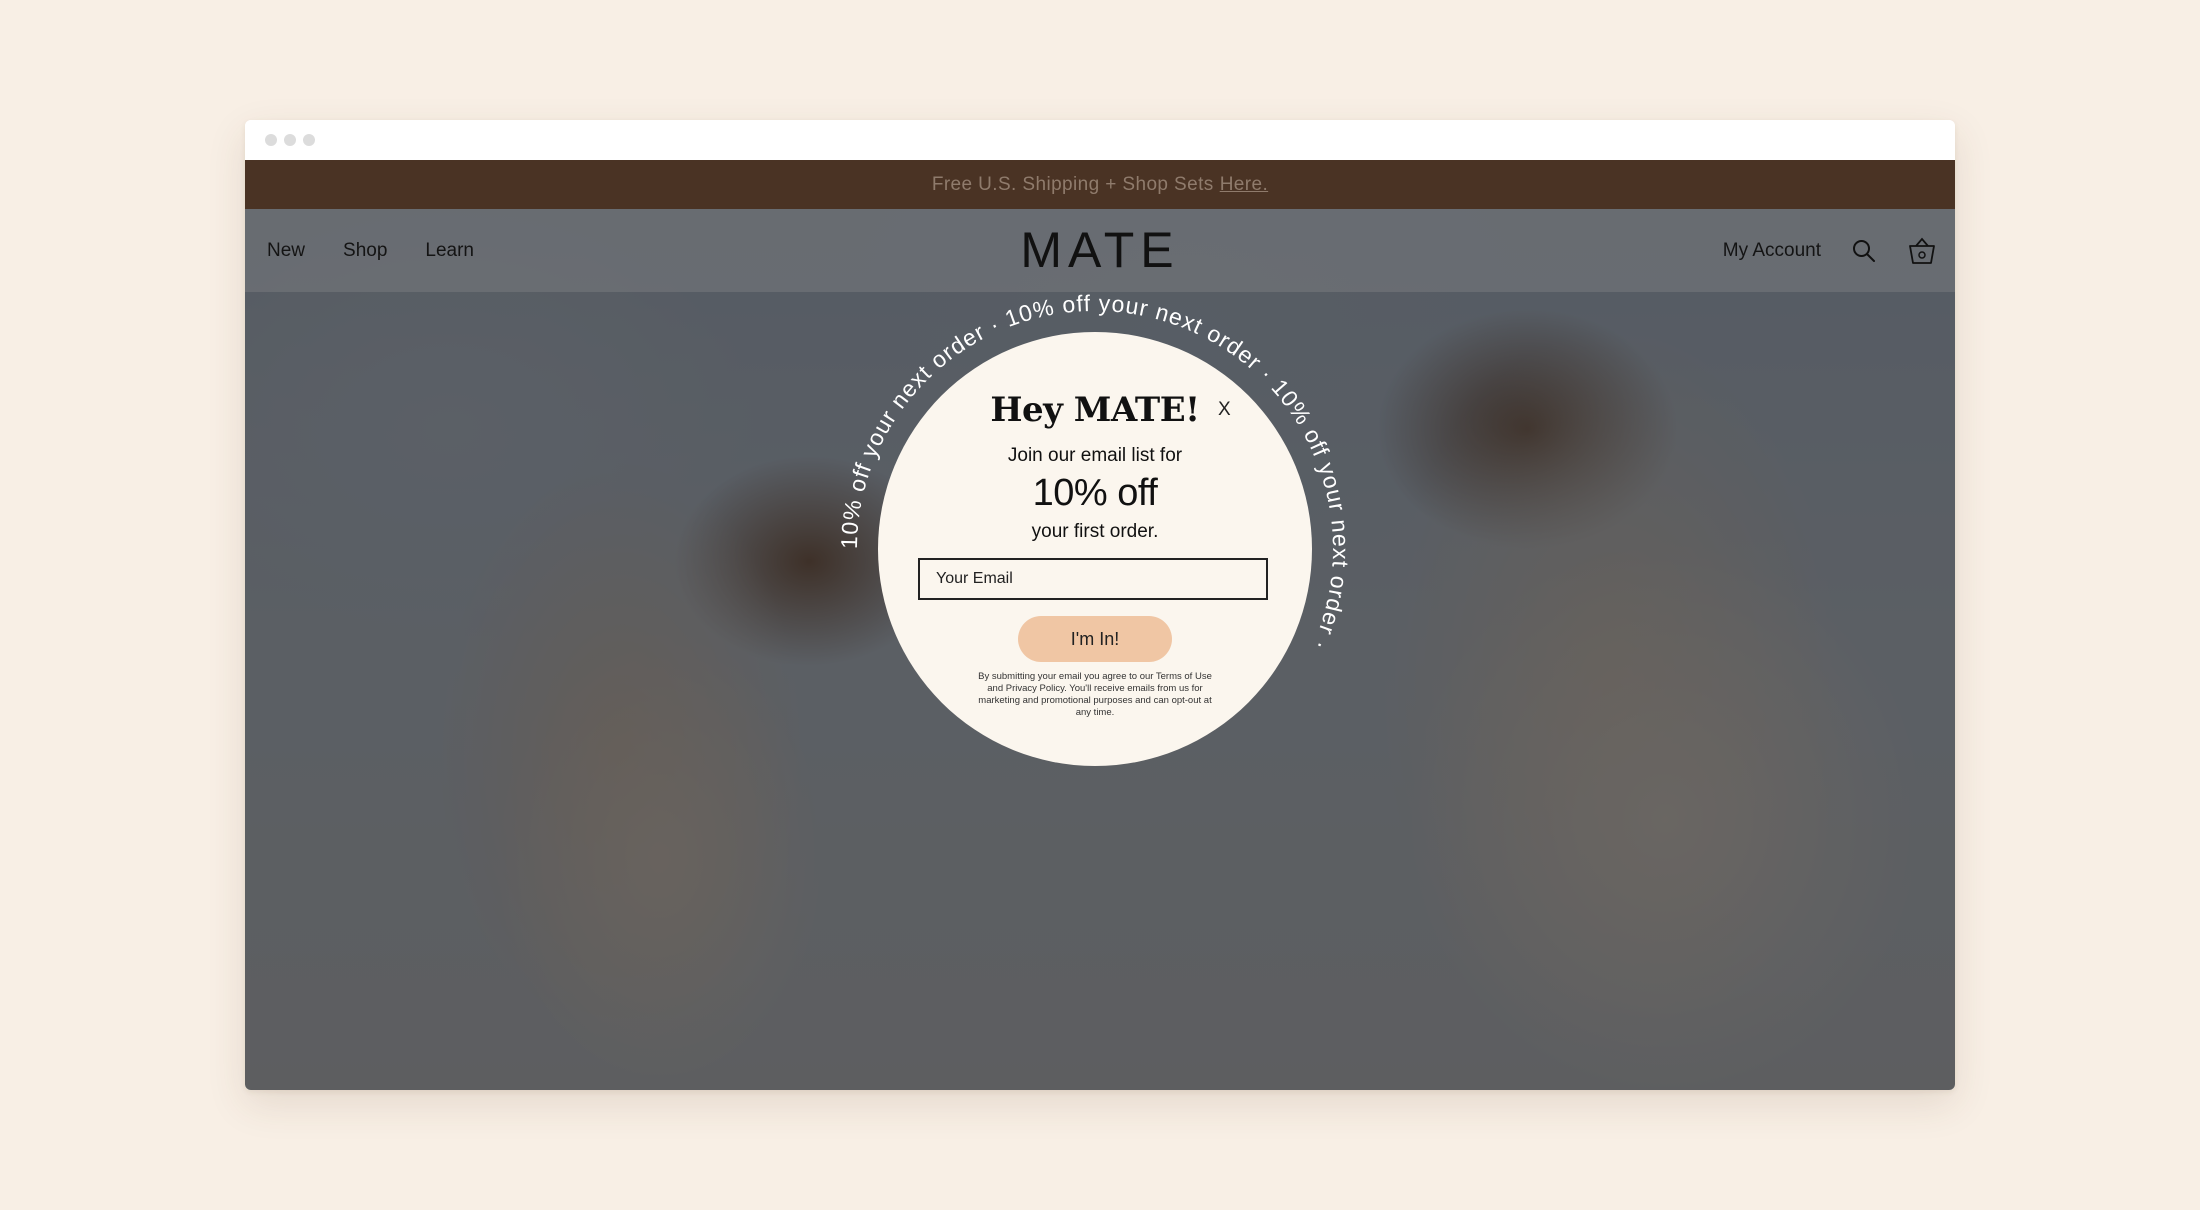 This screenshot has width=2200, height=1210. Describe the element at coordinates (1072, 184) in the screenshot. I see `promo-text: Free U.S. Shipping + Shop Sets` at that location.